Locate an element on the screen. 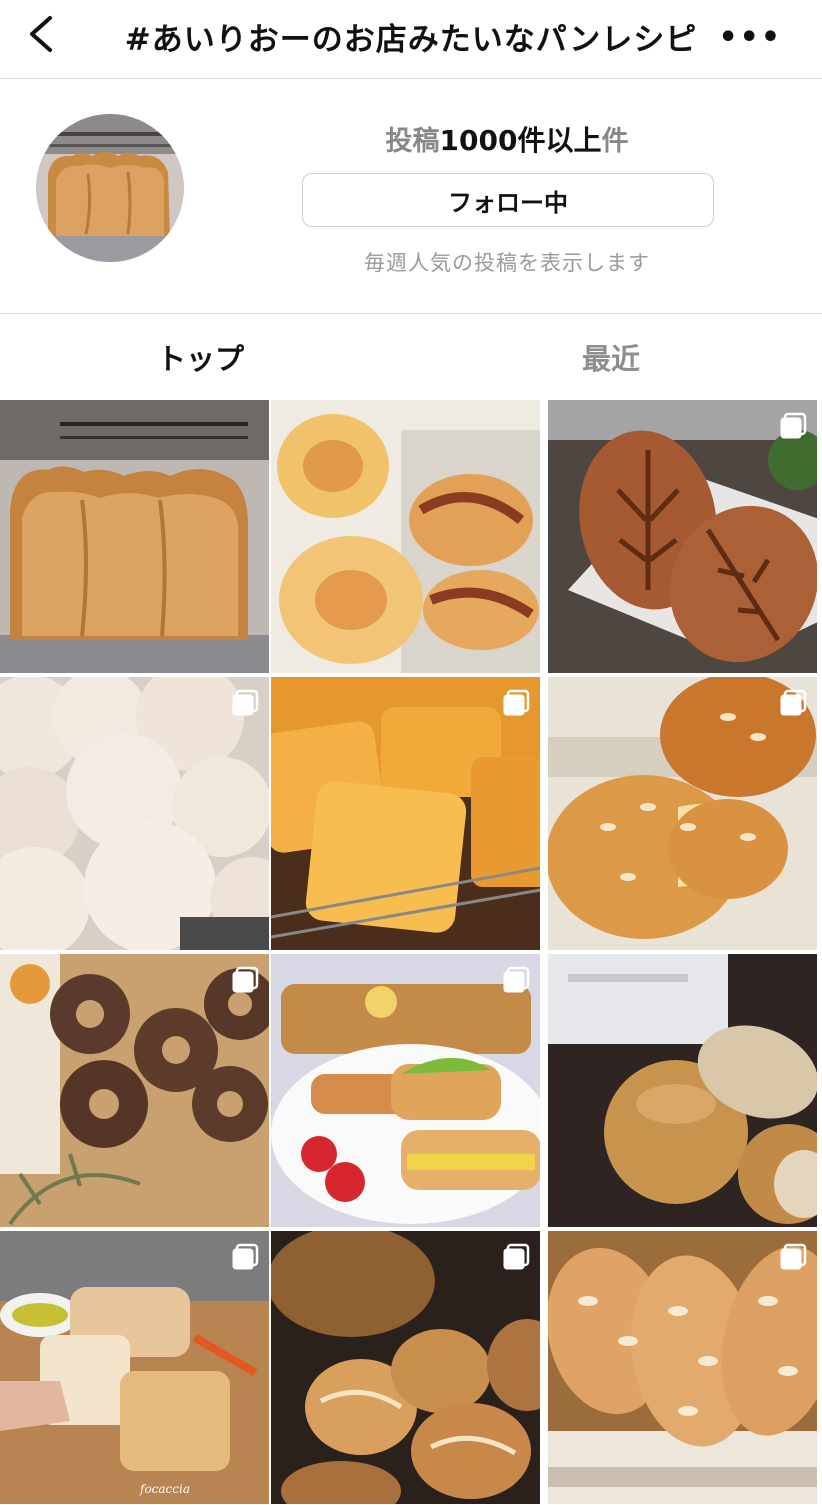 This screenshot has width=822, height=1505. hashtag-avatar is located at coordinates (110, 188).